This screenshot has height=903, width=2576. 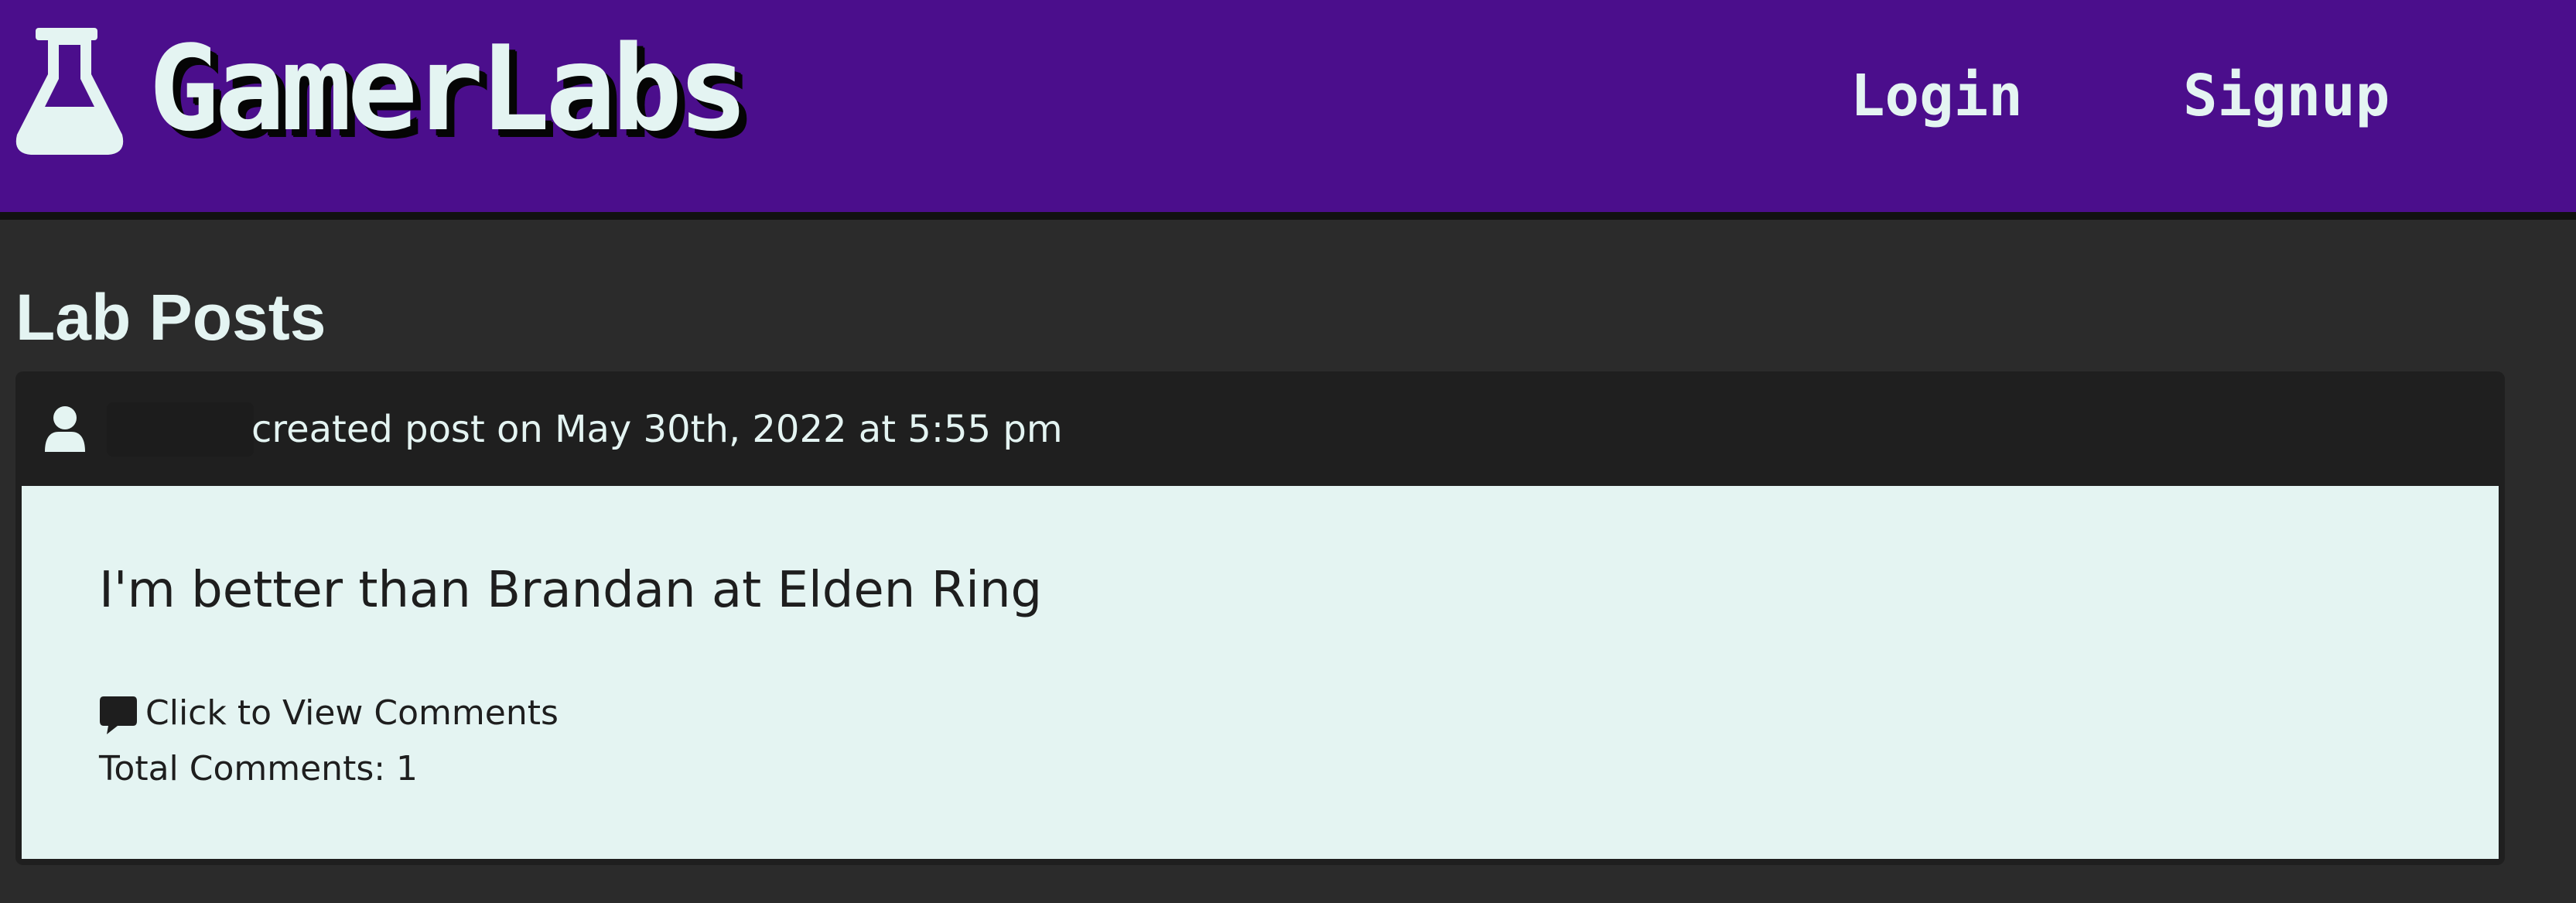 What do you see at coordinates (571, 590) in the screenshot?
I see `post-content: I'm better than Brandan at Elden Ring` at bounding box center [571, 590].